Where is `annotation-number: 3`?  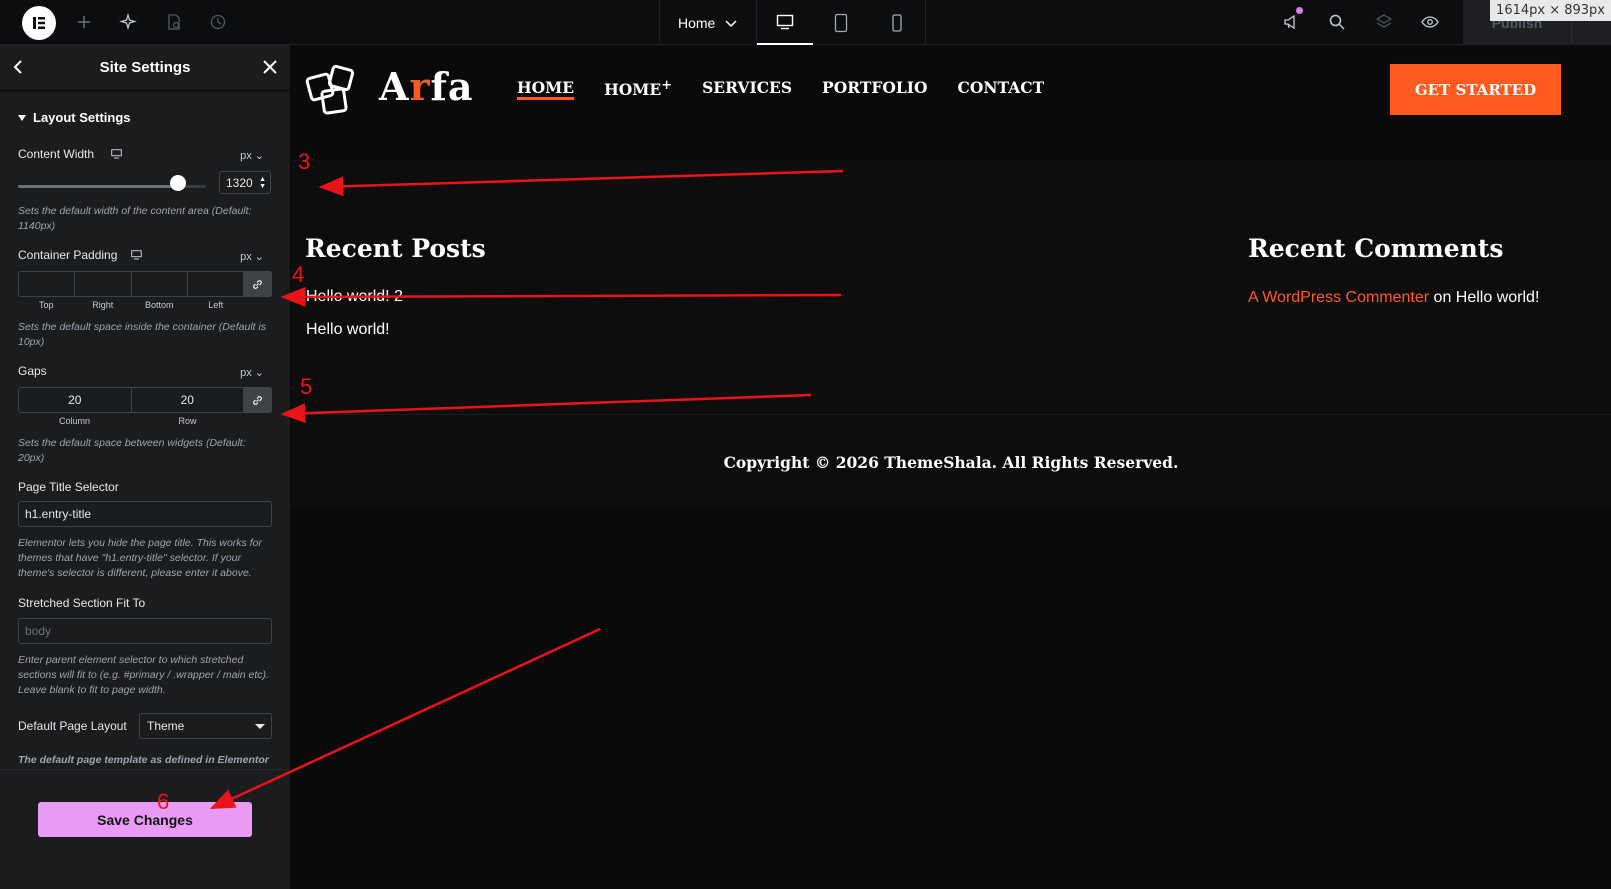
annotation-number: 3 is located at coordinates (304, 161).